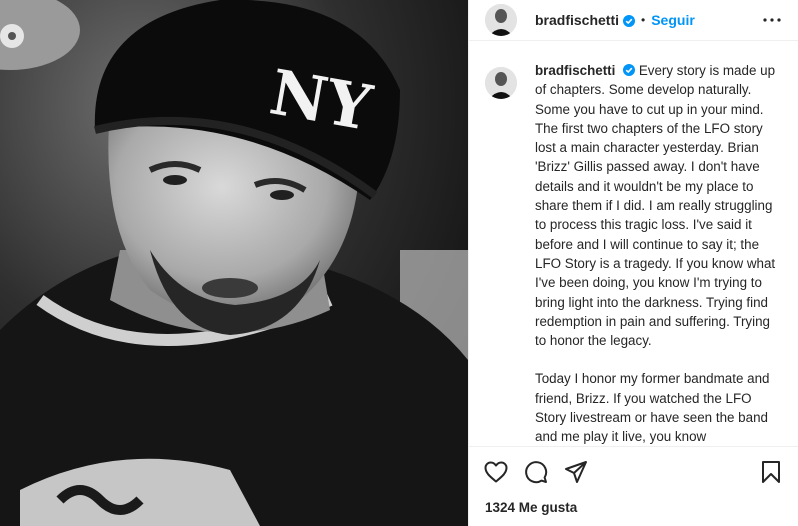 This screenshot has height=526, width=798. Describe the element at coordinates (673, 20) in the screenshot. I see `follow-button: Seguir` at that location.